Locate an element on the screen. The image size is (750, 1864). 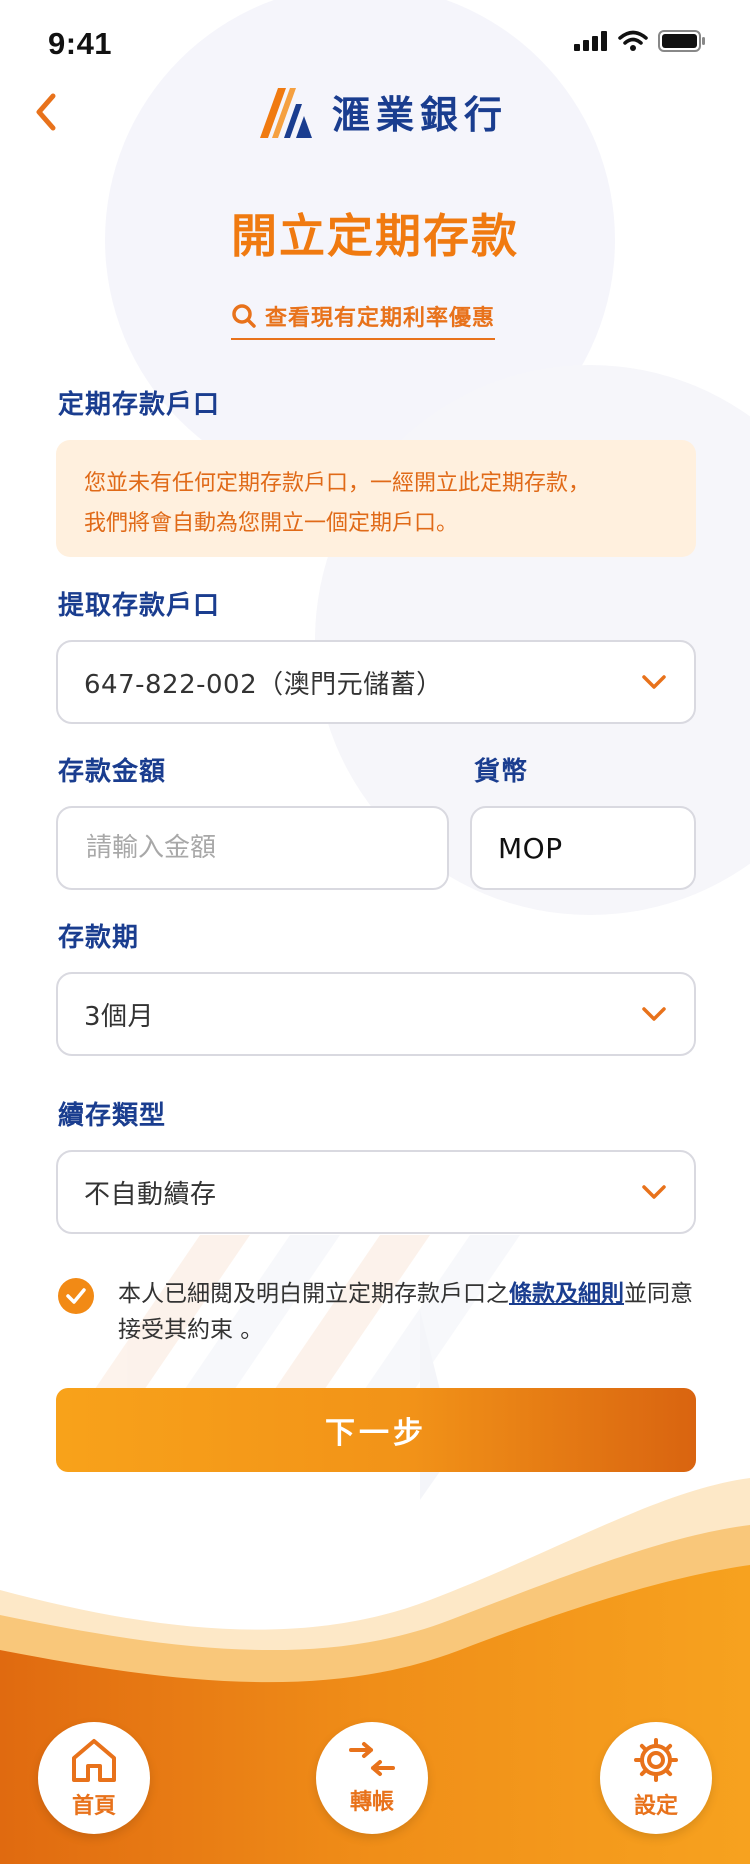
nav-home-label: 首頁 is located at coordinates (93, 1806).